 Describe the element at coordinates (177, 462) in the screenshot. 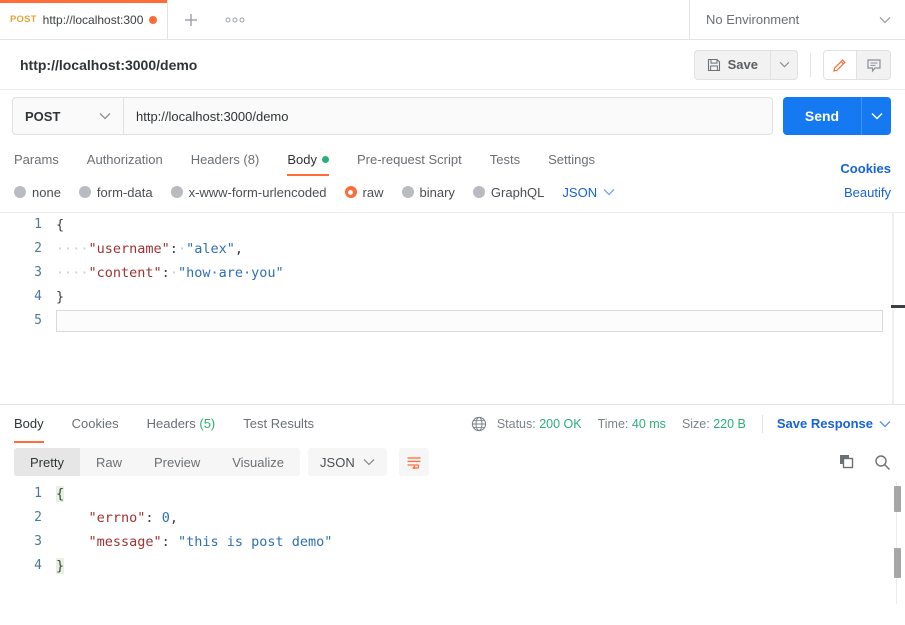

I see `view-mode-preview: Preview` at that location.